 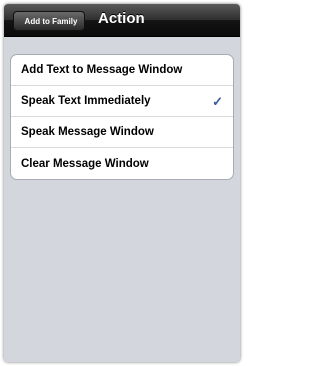 I want to click on list-item-speak-message: Speak Message Window, so click(x=122, y=132).